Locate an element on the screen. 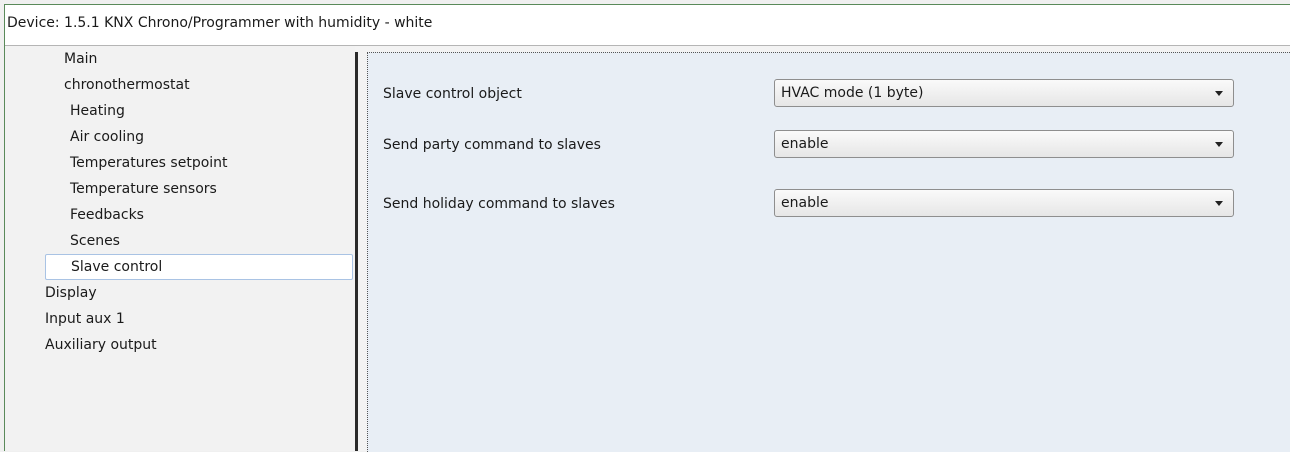 This screenshot has width=1290, height=452. slave-control-object-select: HVAC mode (1 byte) is located at coordinates (1004, 93).